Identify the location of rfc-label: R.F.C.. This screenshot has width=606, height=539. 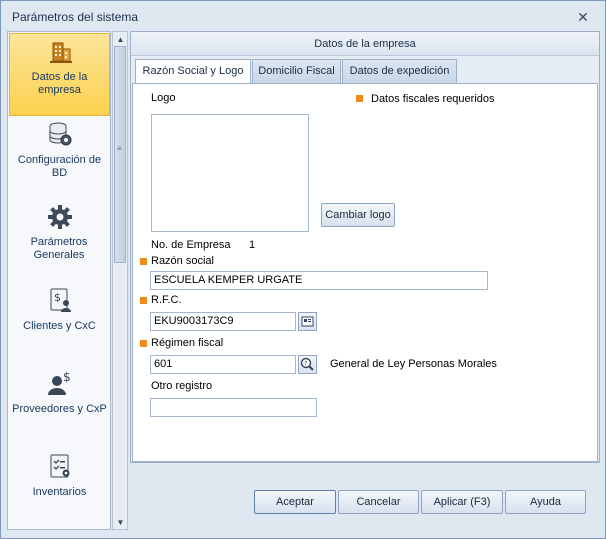
(166, 300).